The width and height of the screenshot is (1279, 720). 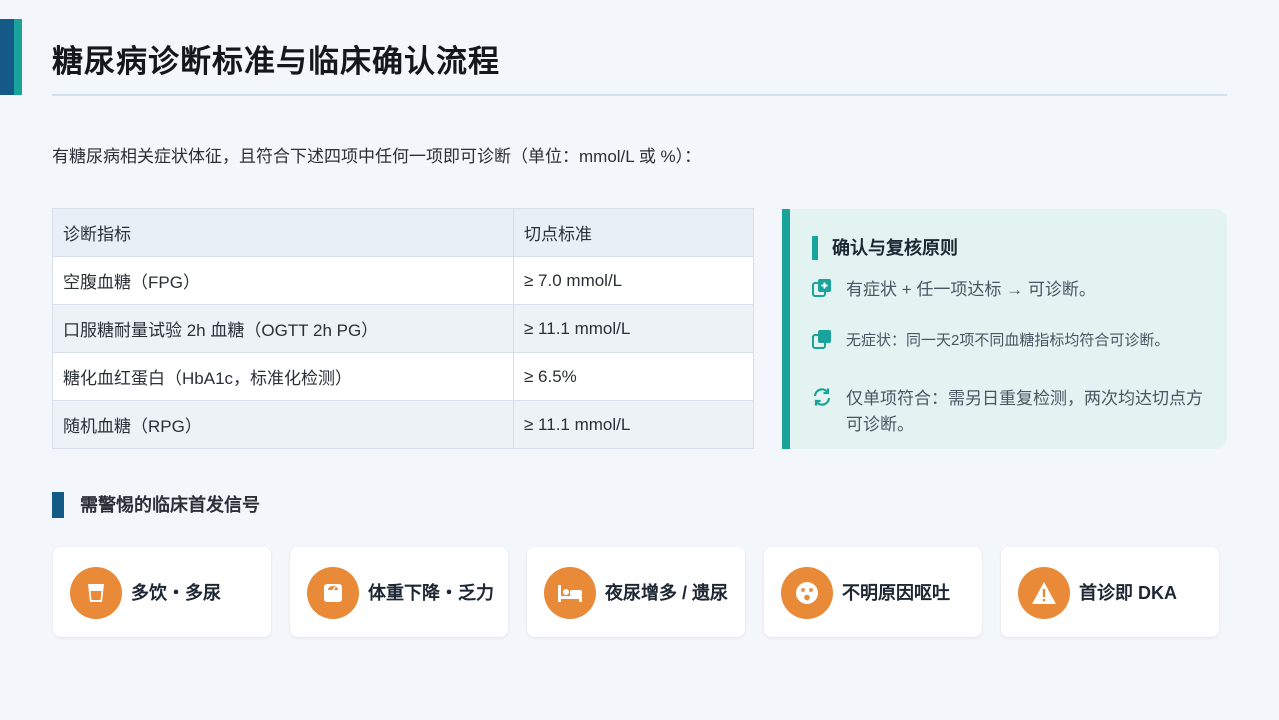 What do you see at coordinates (156, 505) in the screenshot?
I see `signals-heading: 需警惕的临床首发信号` at bounding box center [156, 505].